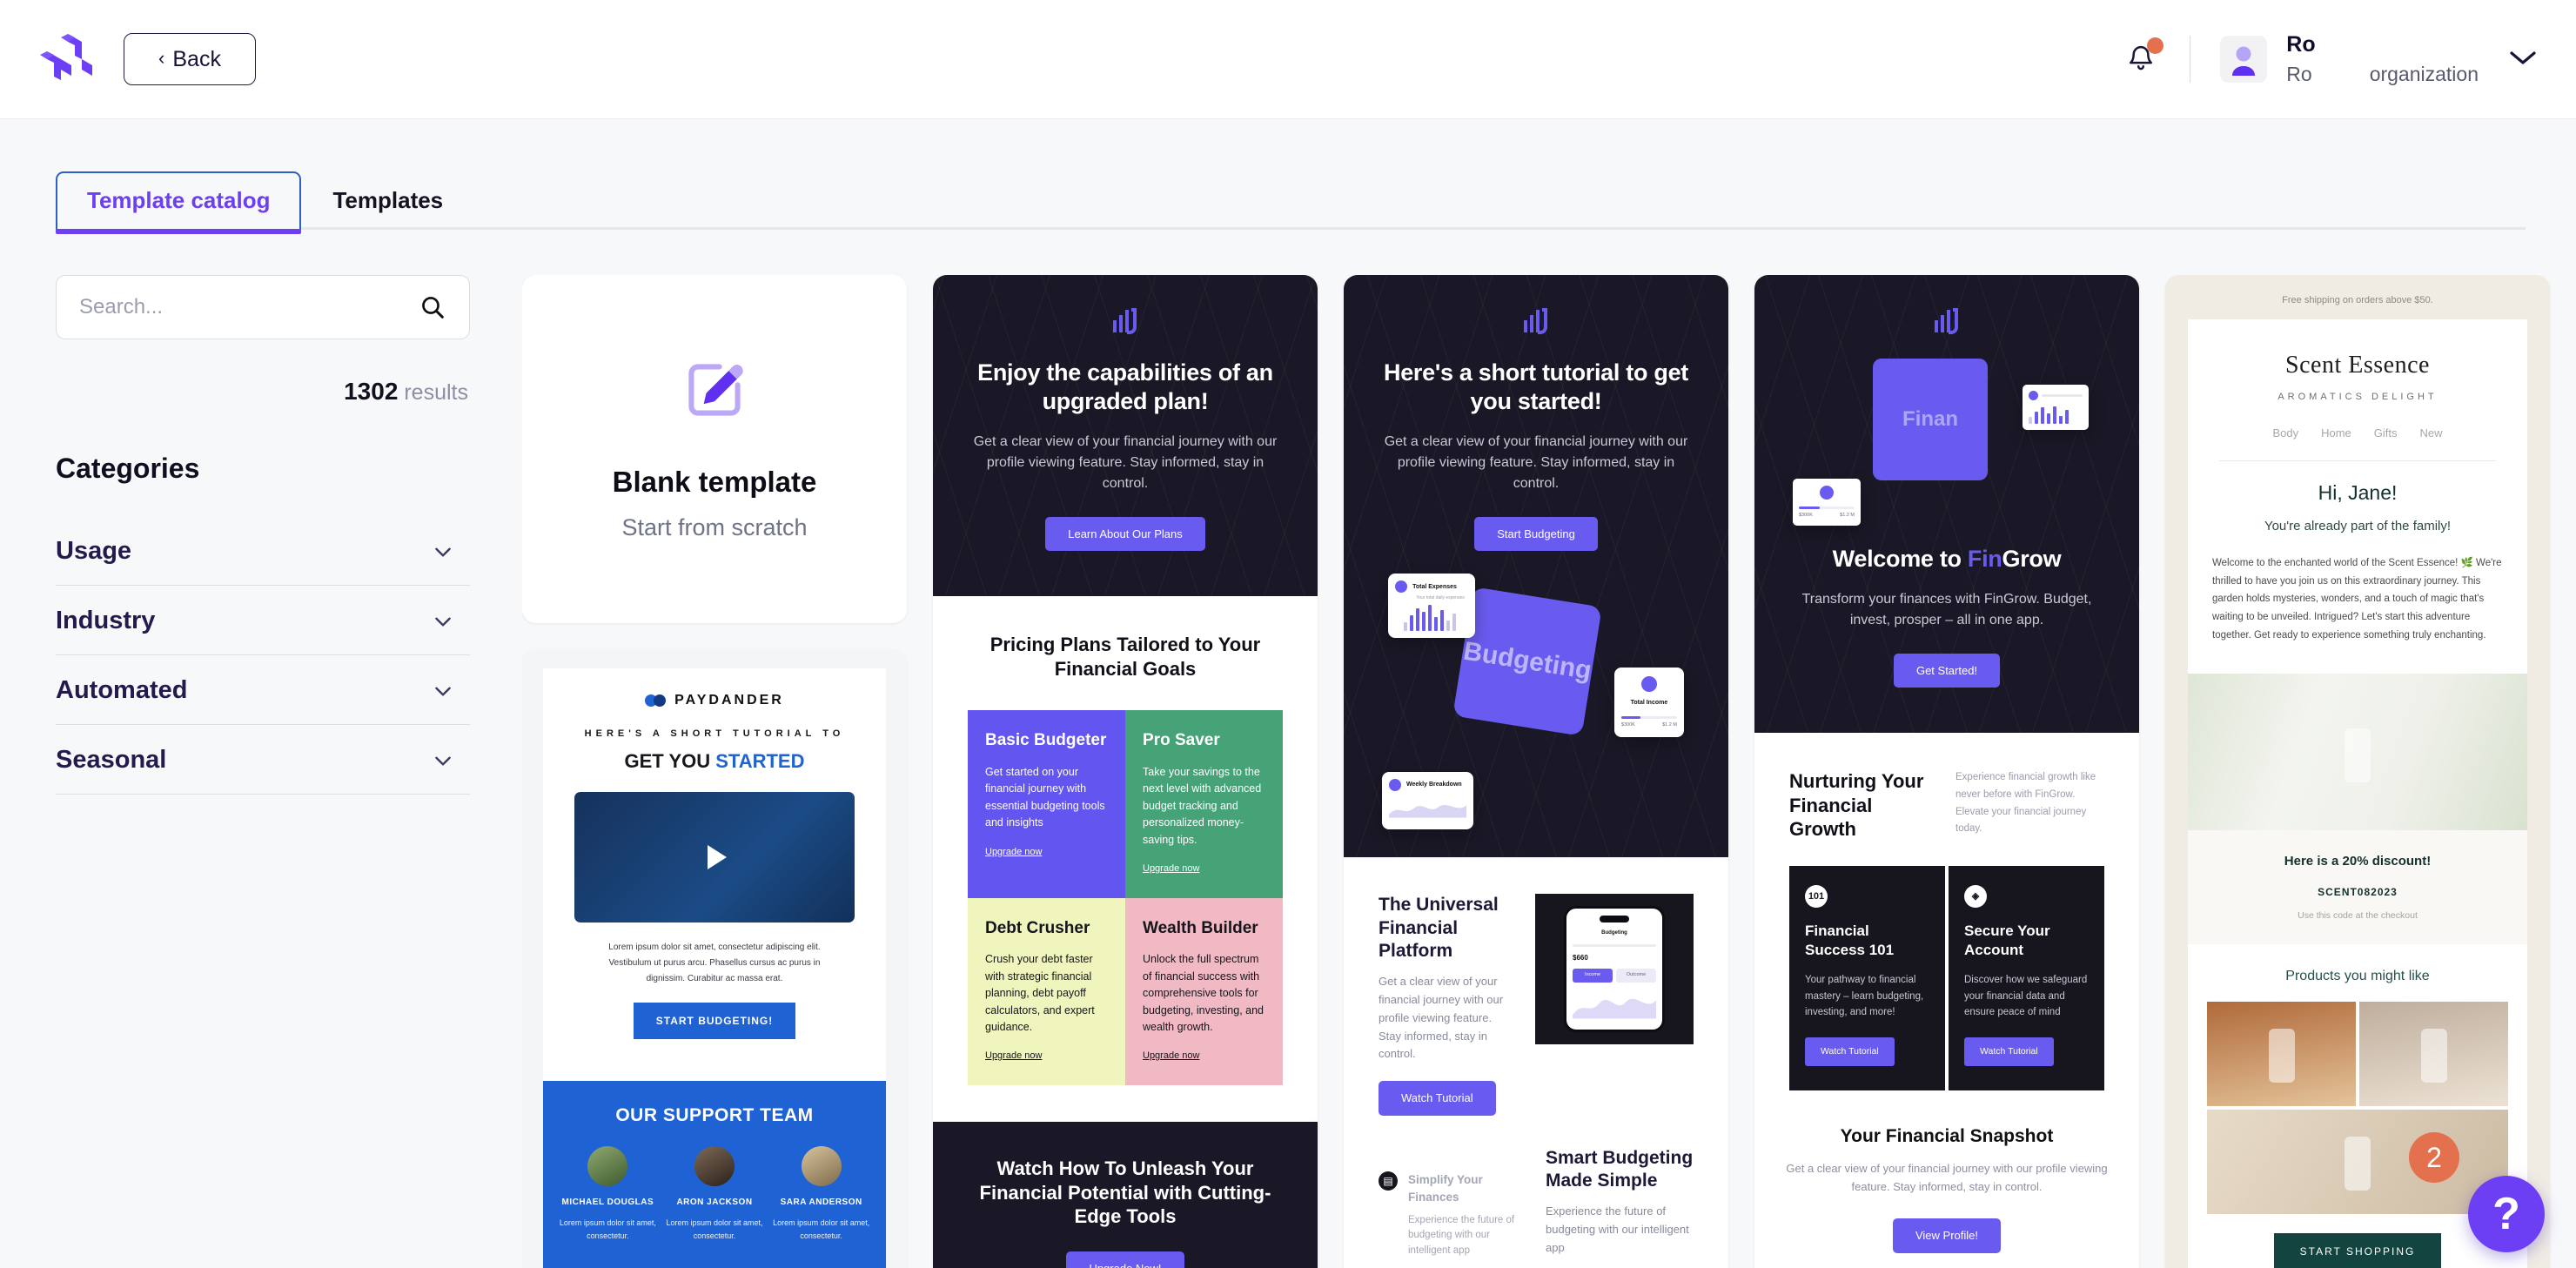  I want to click on search-icon, so click(432, 307).